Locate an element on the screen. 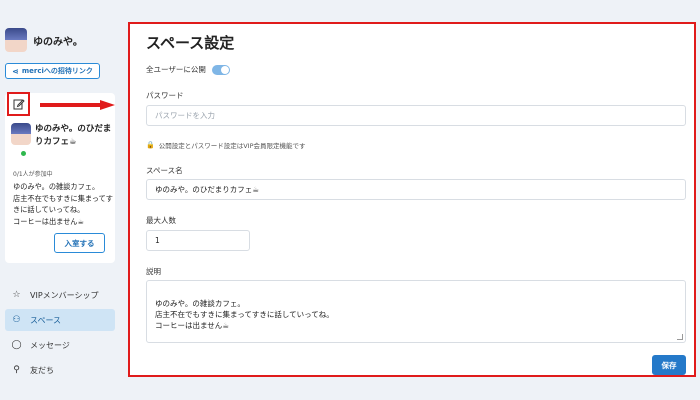  public-setting-row: 全ユーザーに公開 is located at coordinates (188, 69).